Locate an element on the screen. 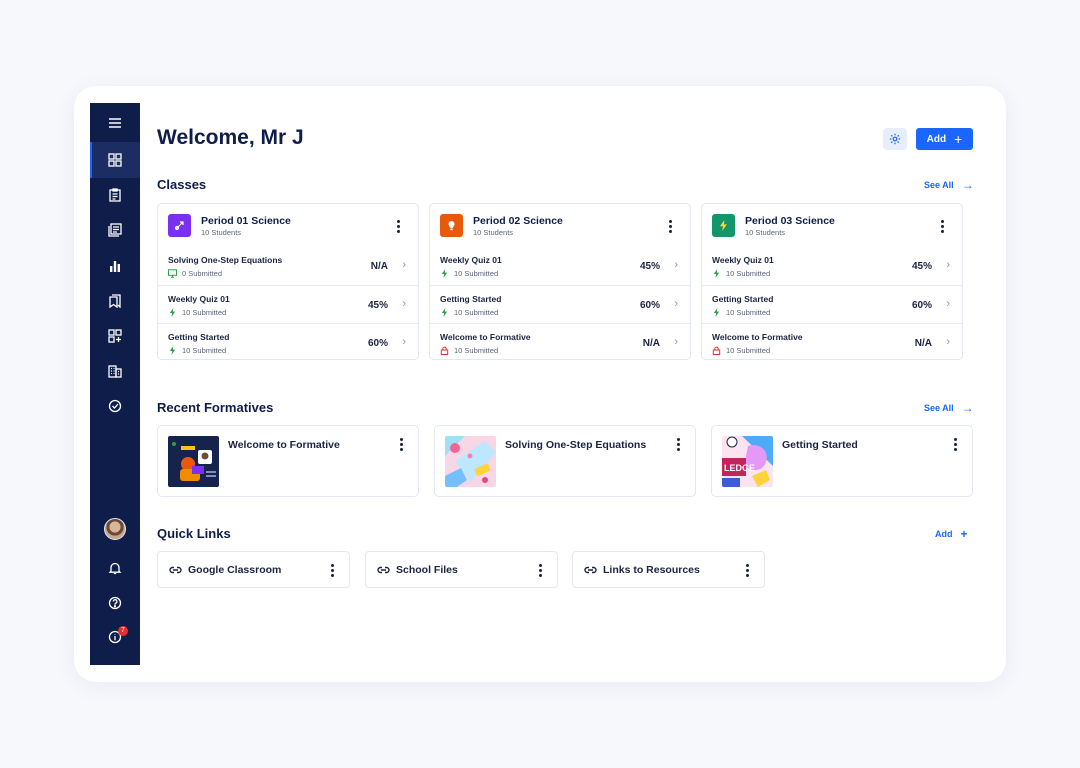  quick-links-add-link: Add + is located at coordinates (951, 534).